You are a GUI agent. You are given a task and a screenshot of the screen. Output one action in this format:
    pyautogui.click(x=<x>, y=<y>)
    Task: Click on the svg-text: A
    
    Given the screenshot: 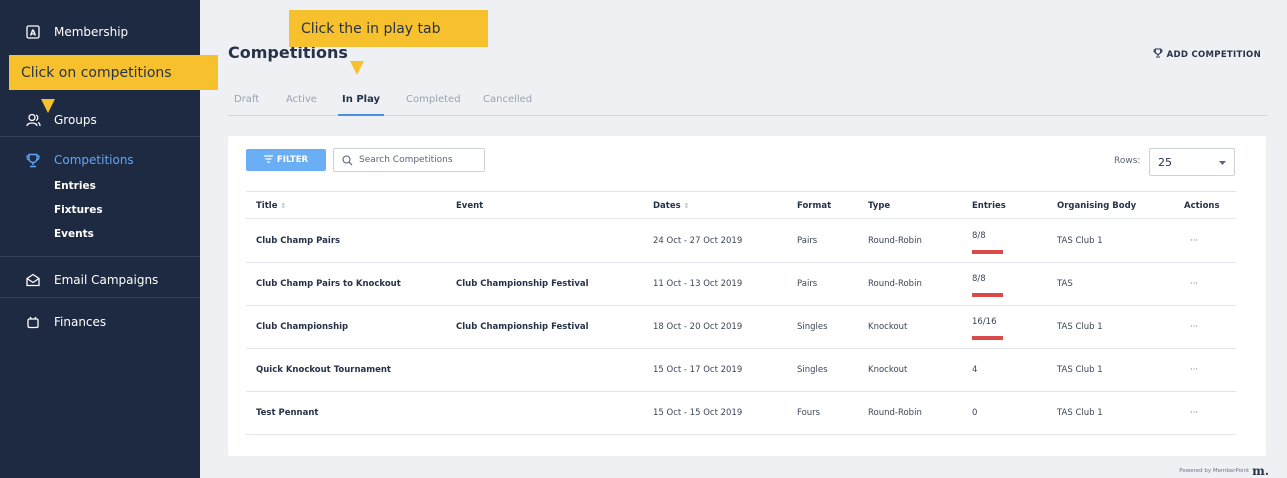 What is the action you would take?
    pyautogui.click(x=33, y=33)
    